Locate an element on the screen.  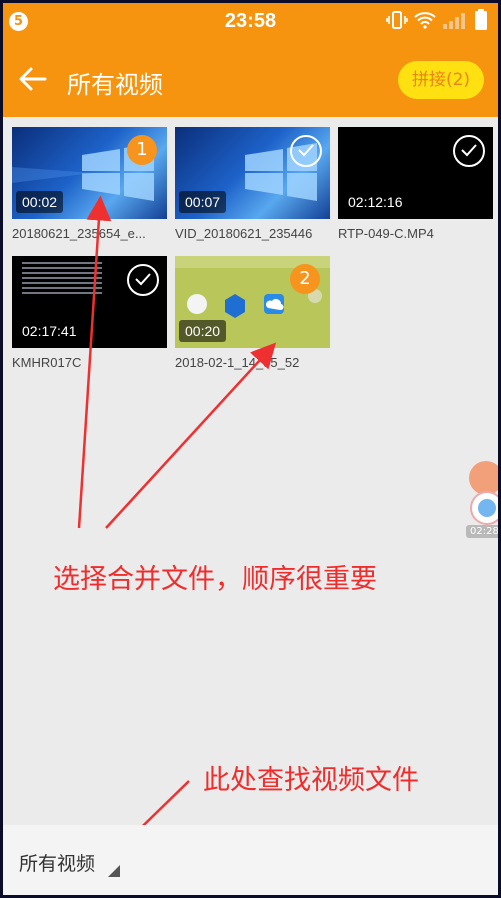
dropdown-triangle-icon is located at coordinates (114, 871).